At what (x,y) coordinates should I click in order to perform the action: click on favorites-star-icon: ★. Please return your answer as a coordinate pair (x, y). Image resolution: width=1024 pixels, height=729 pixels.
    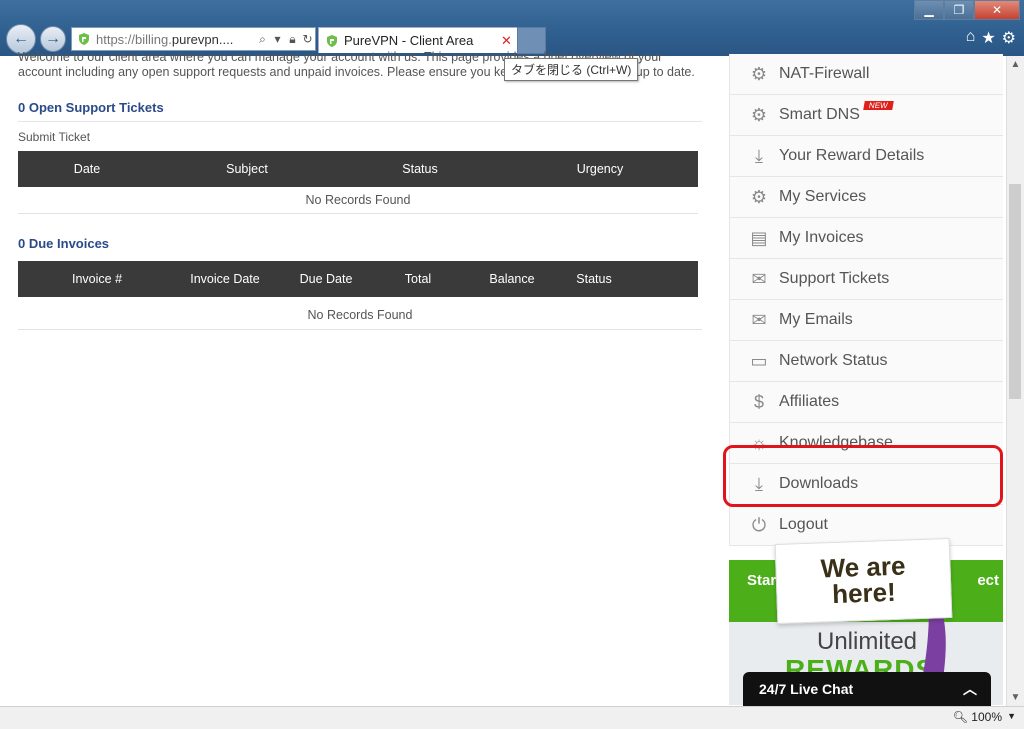
    Looking at the image, I should click on (988, 38).